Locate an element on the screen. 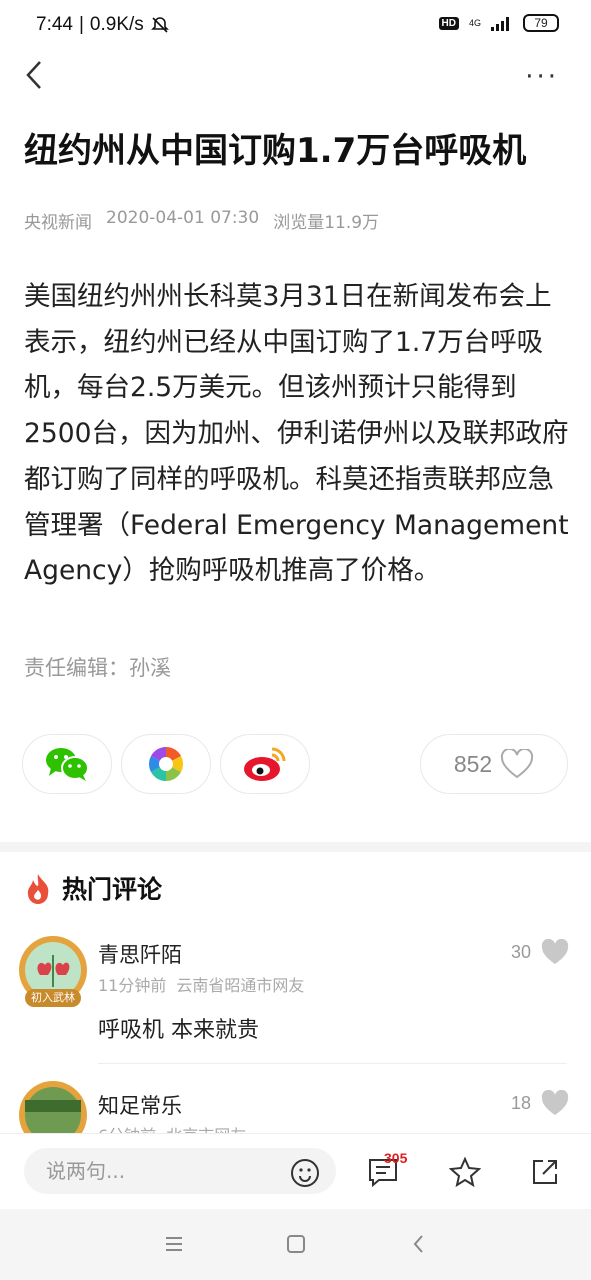 Image resolution: width=591 pixels, height=1280 pixels. status-time: 7:44 is located at coordinates (54, 24).